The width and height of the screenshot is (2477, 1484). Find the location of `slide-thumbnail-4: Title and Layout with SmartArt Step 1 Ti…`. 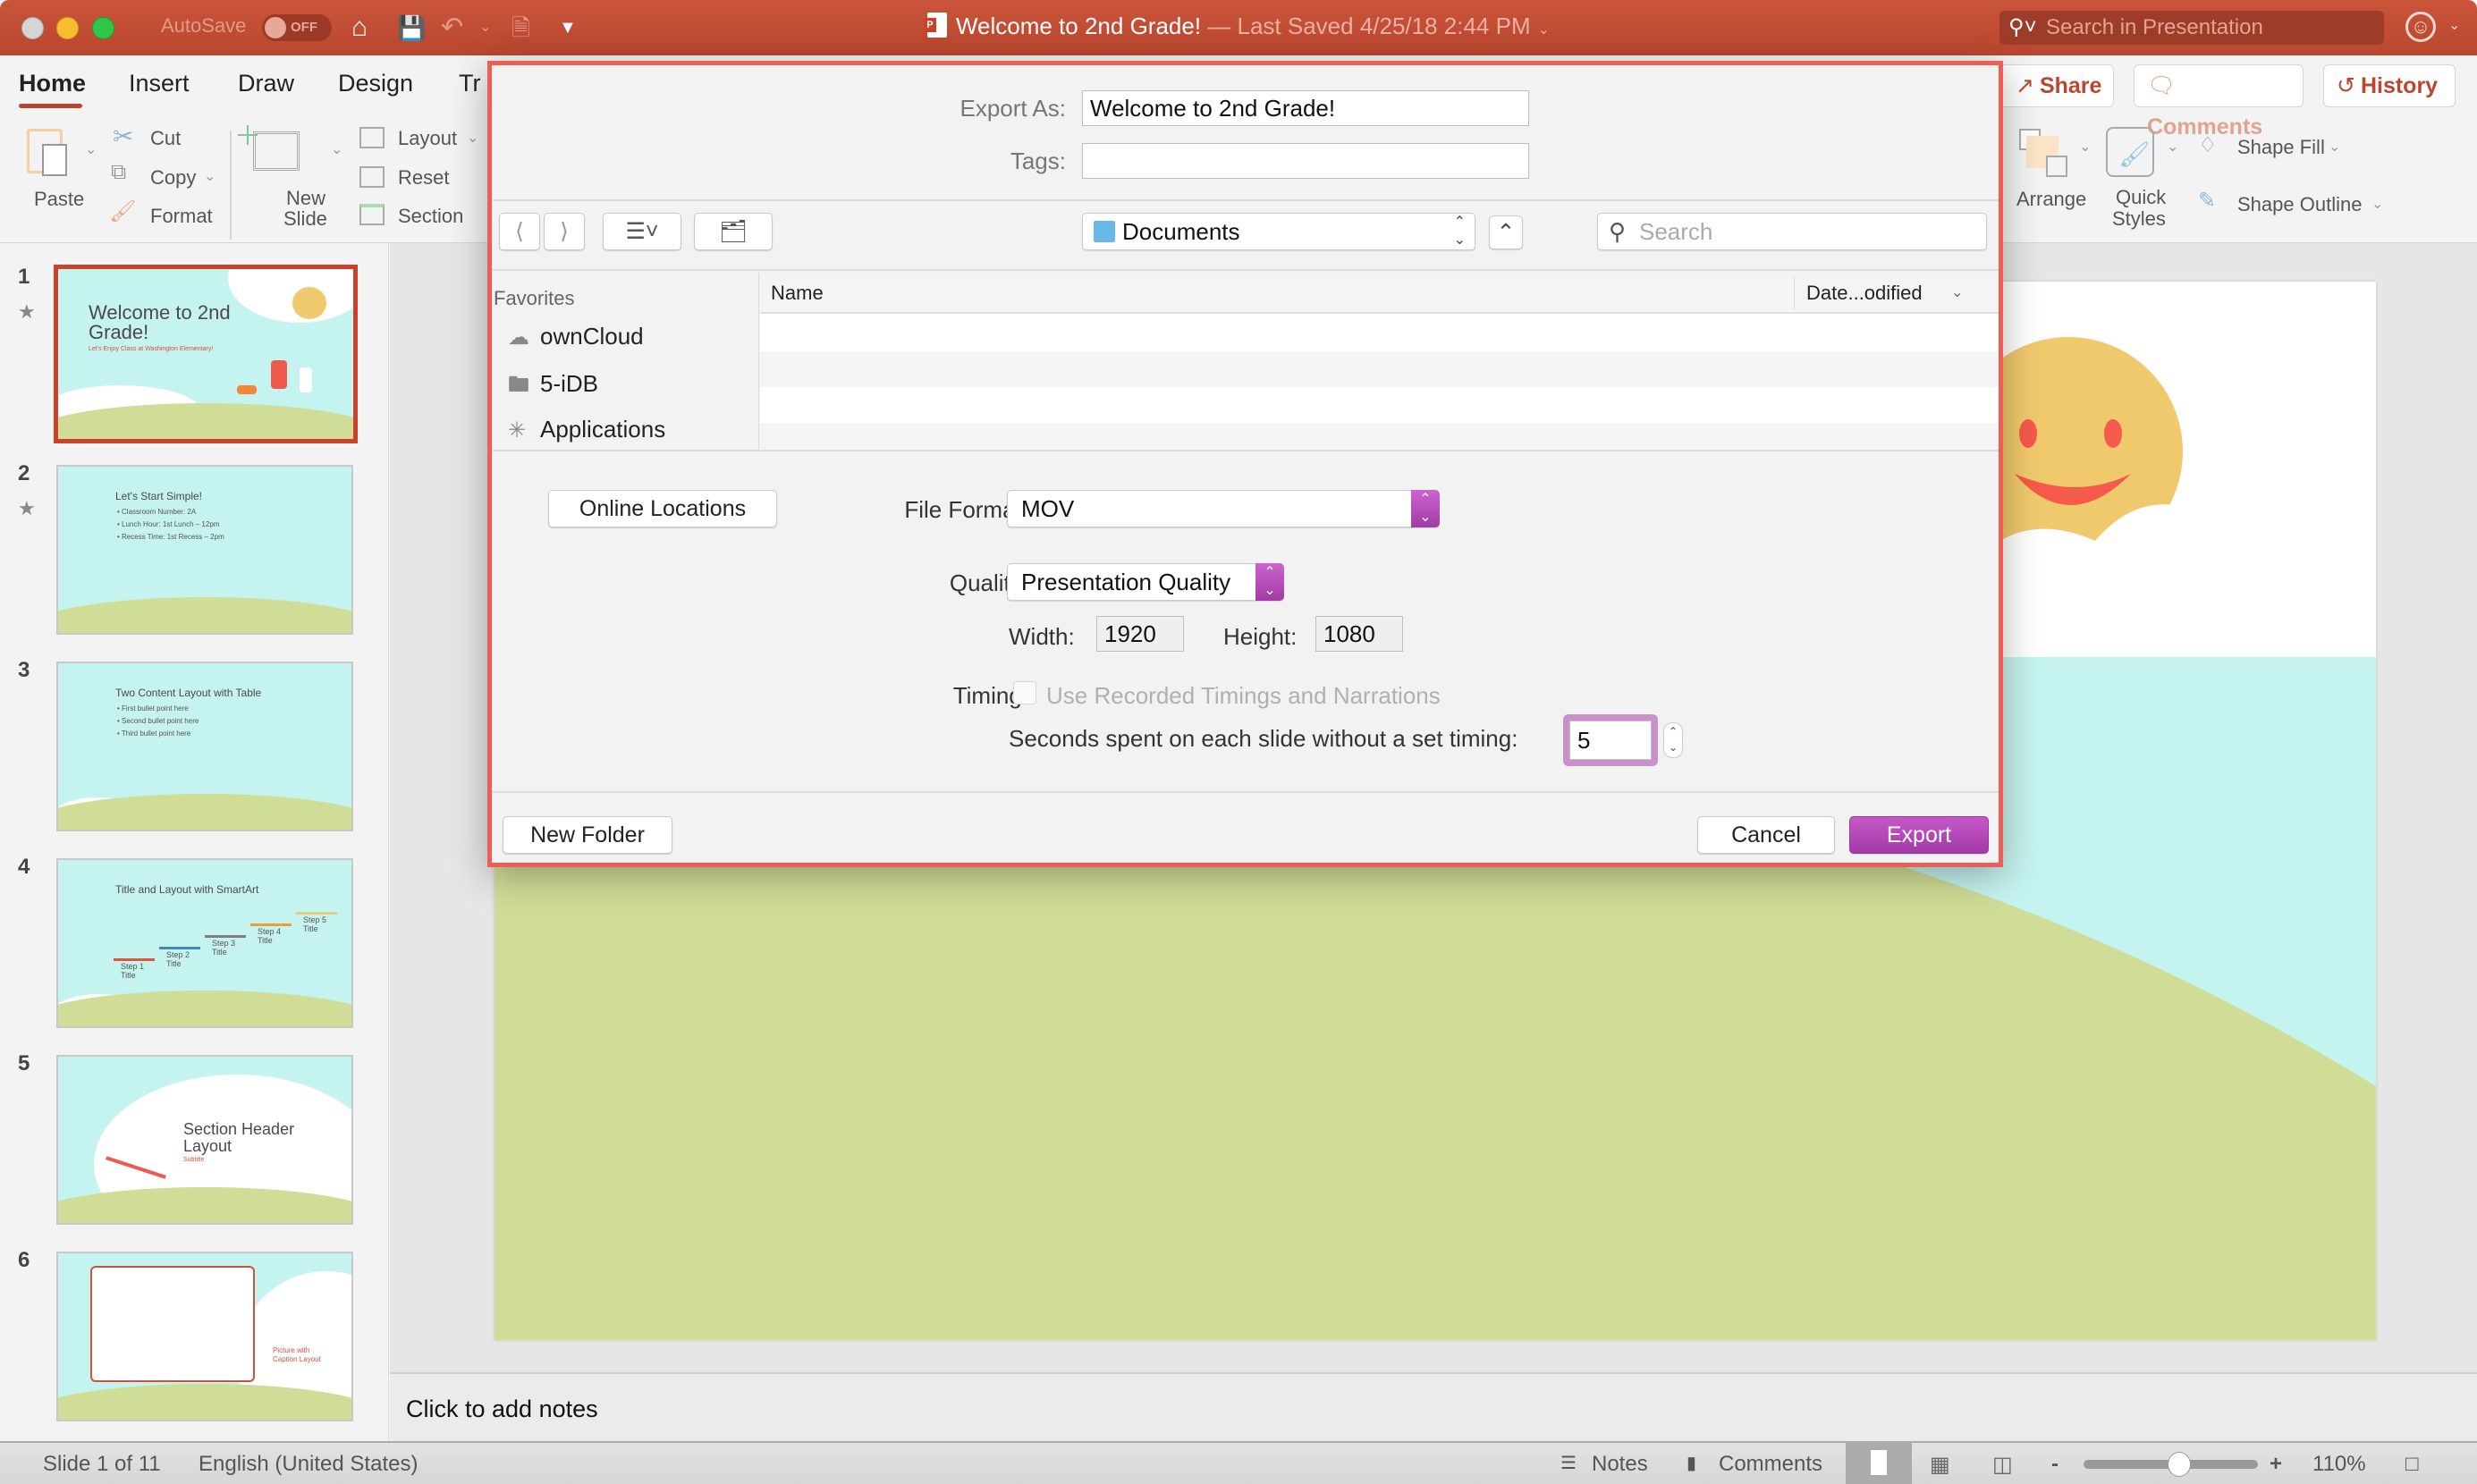

slide-thumbnail-4: Title and Layout with SmartArt Step 1 Ti… is located at coordinates (204, 943).